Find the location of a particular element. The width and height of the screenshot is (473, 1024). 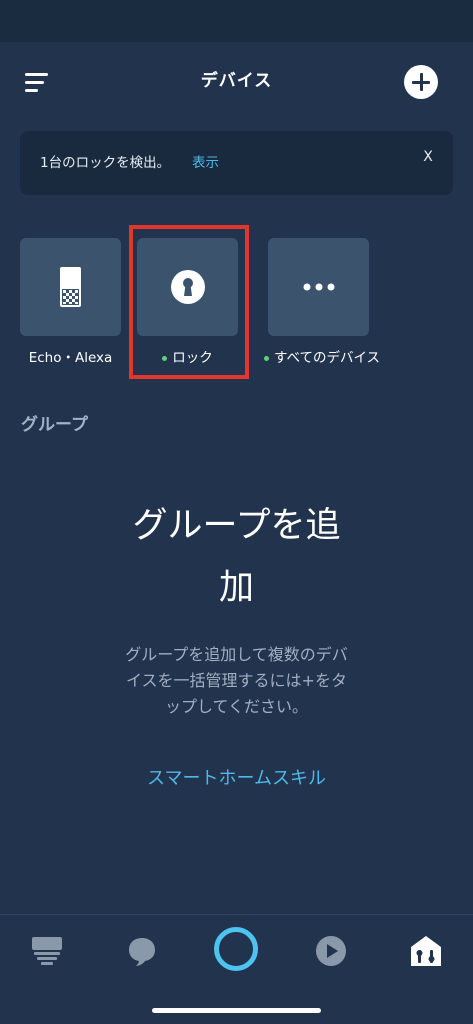

device-label-text: Echo・Alexa is located at coordinates (70, 358).